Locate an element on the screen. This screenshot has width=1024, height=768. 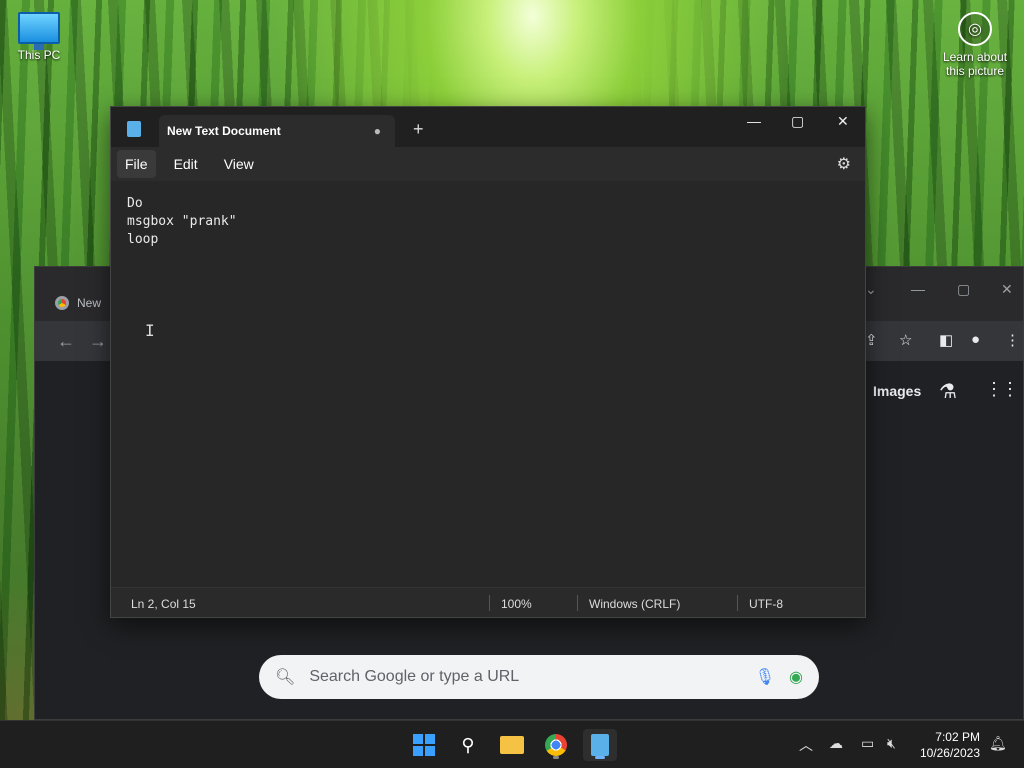
notepad-tab-title: New Text Document is located at coordinates (224, 131).